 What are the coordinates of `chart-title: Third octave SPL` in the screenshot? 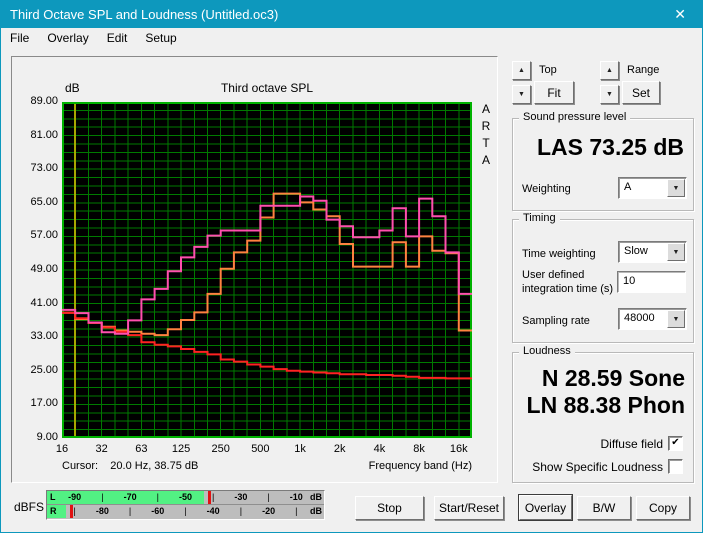 It's located at (267, 88).